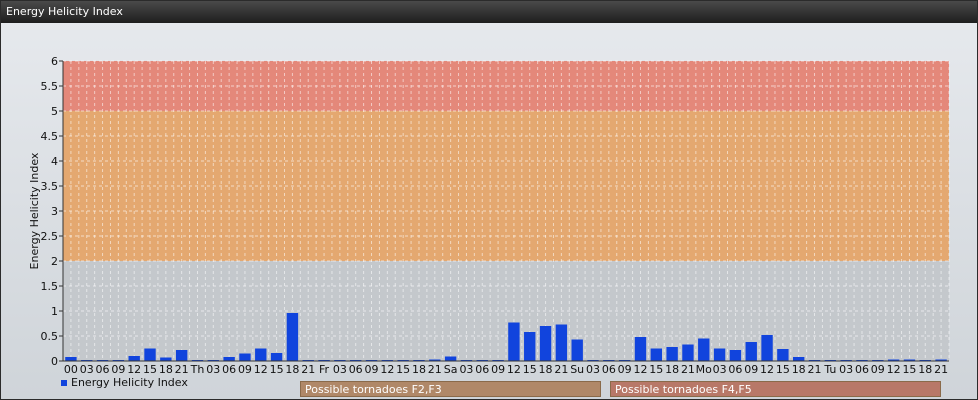  What do you see at coordinates (489, 12) in the screenshot?
I see `window-title: Energy Helicity Index` at bounding box center [489, 12].